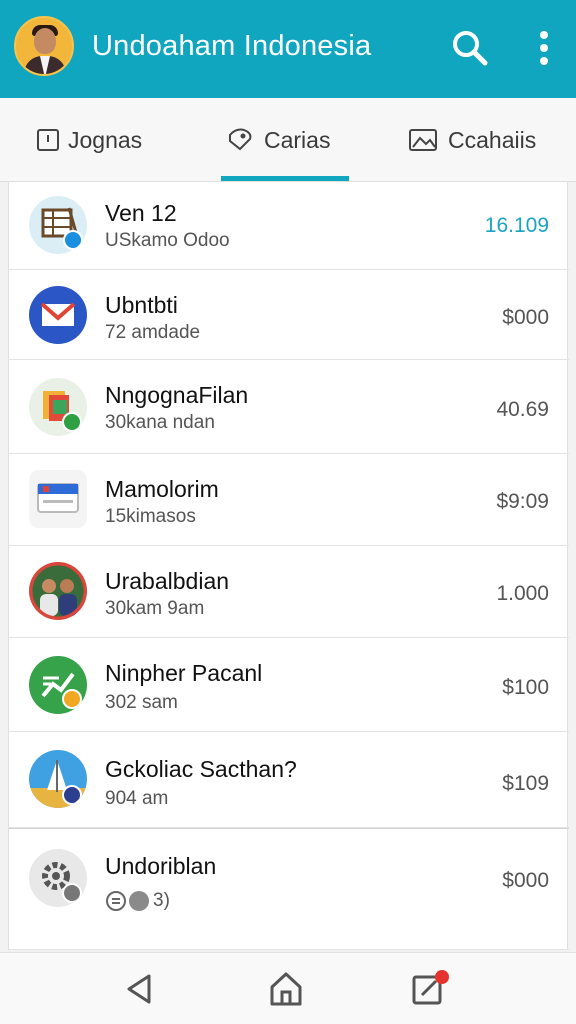  I want to click on home-icon, so click(286, 989).